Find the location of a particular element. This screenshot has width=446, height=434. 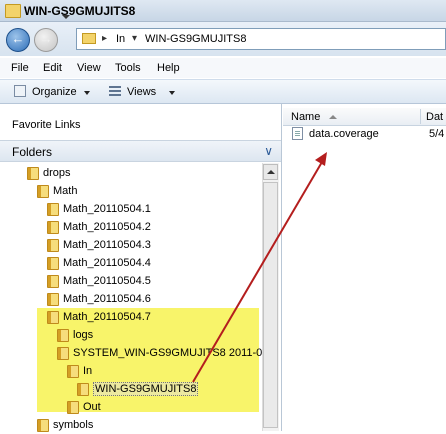

organize-icon is located at coordinates (20, 91).